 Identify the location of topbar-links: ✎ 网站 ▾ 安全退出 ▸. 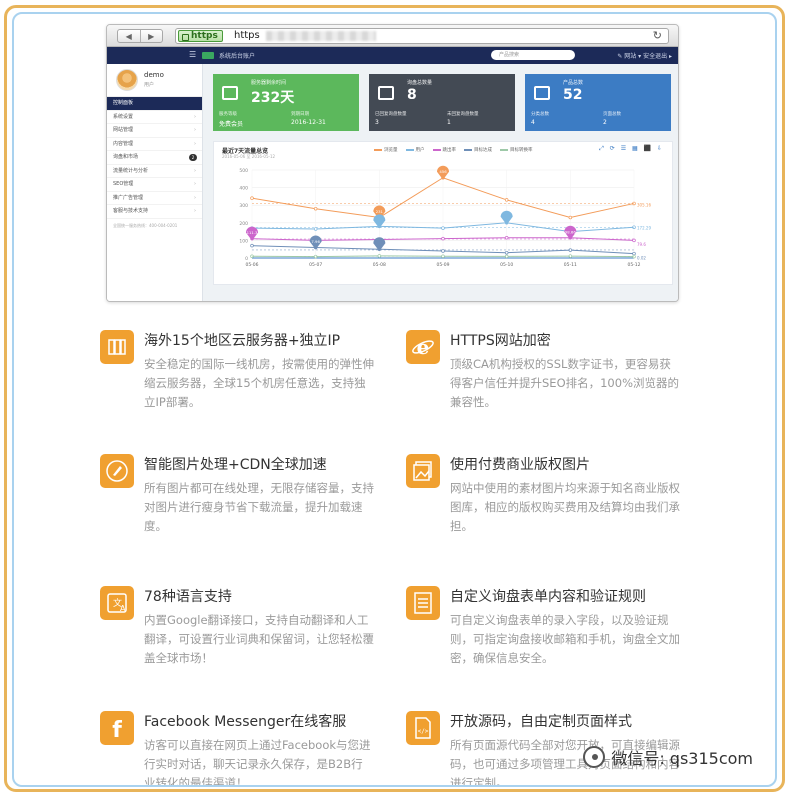
(644, 55).